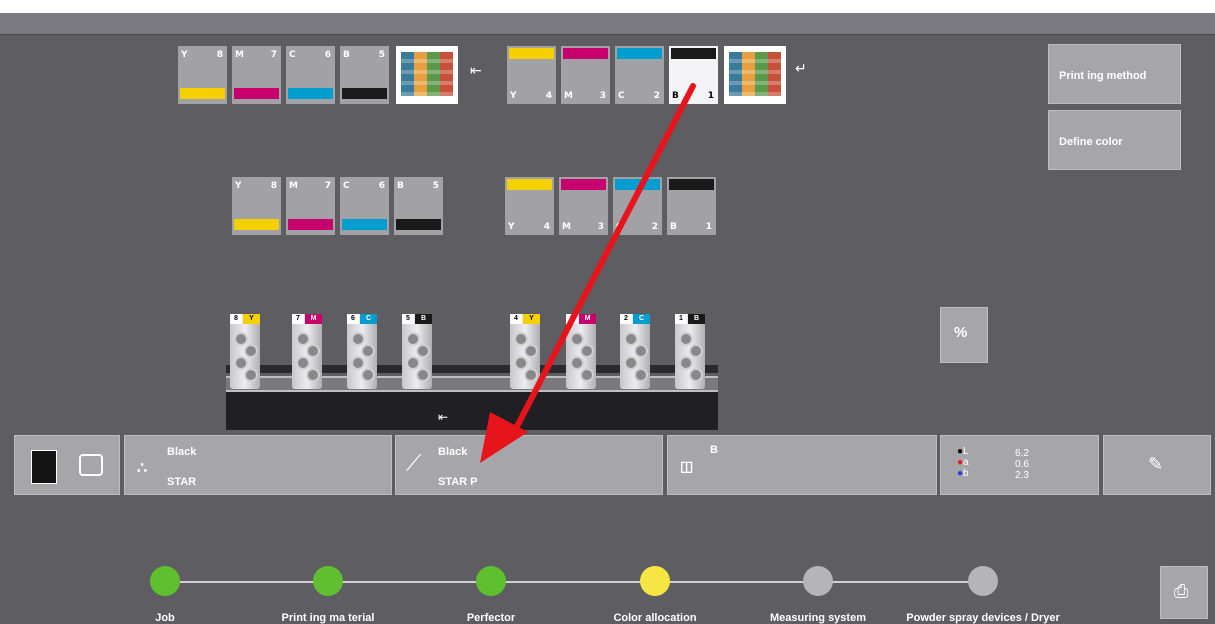  What do you see at coordinates (588, 273) in the screenshot?
I see `annotation-arrow` at bounding box center [588, 273].